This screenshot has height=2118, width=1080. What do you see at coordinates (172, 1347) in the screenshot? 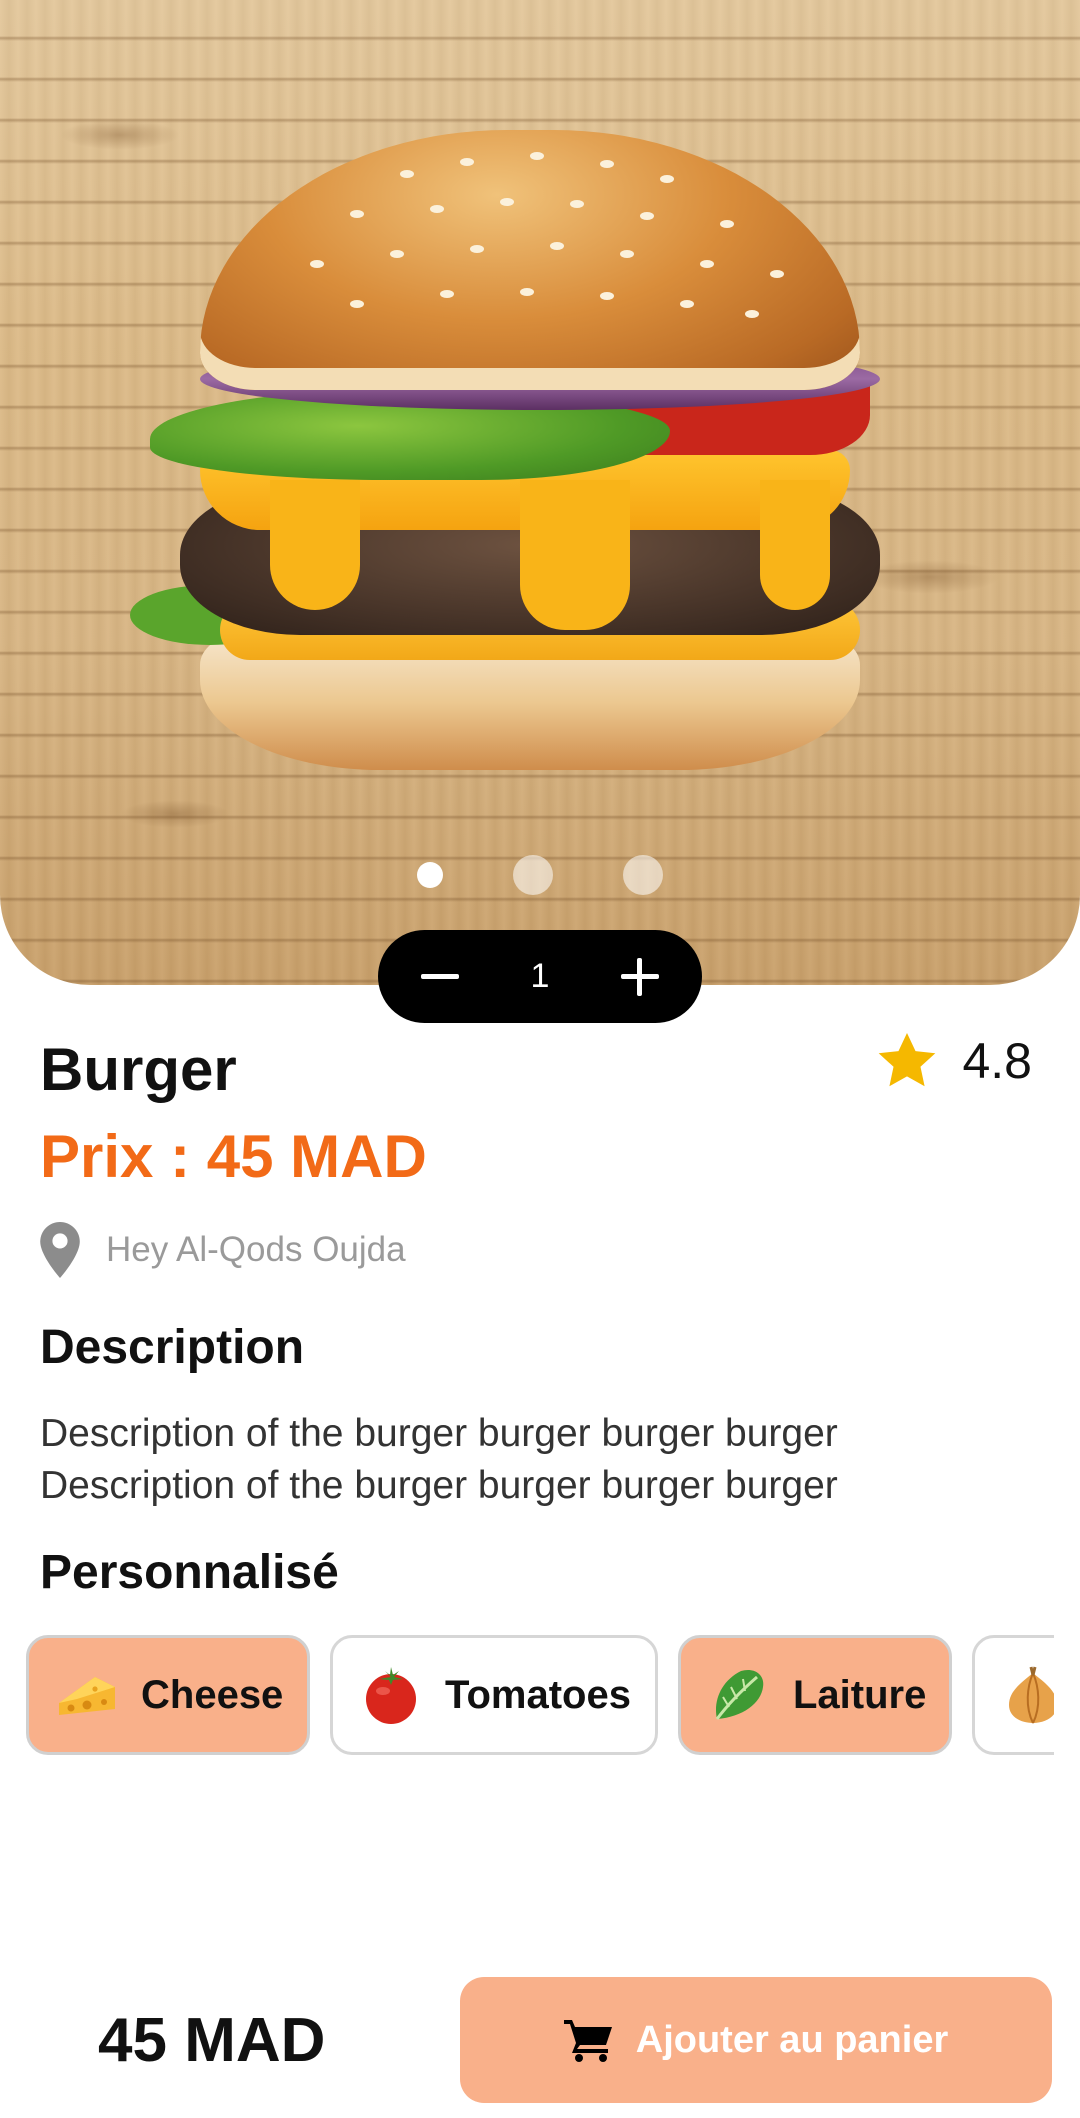
I see `description-heading: Description` at bounding box center [172, 1347].